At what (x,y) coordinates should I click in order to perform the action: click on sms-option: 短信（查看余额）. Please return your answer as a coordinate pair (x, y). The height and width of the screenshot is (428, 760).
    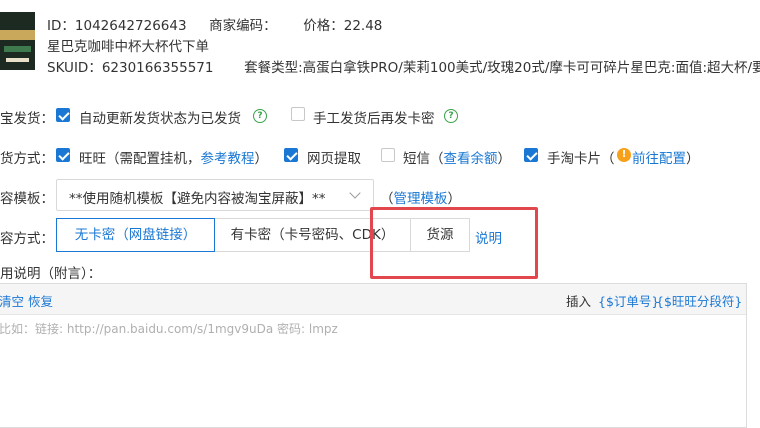
    Looking at the image, I should click on (457, 157).